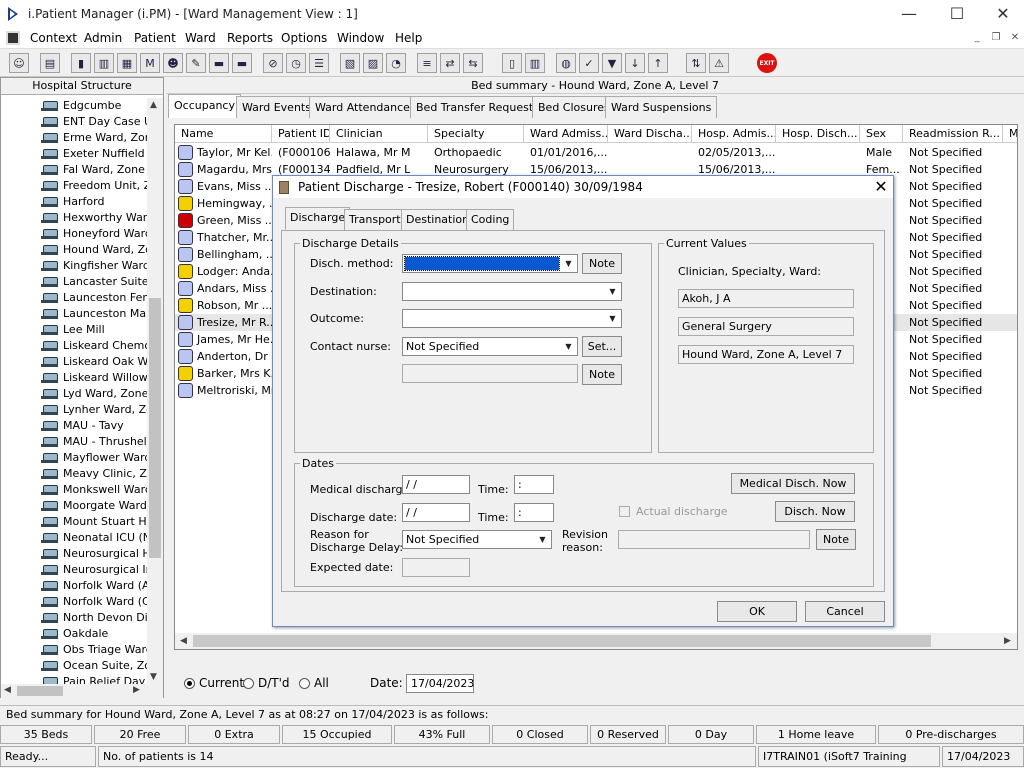 This screenshot has width=1024, height=768. Describe the element at coordinates (589, 63) in the screenshot. I see `check-list-icon: ✓` at that location.